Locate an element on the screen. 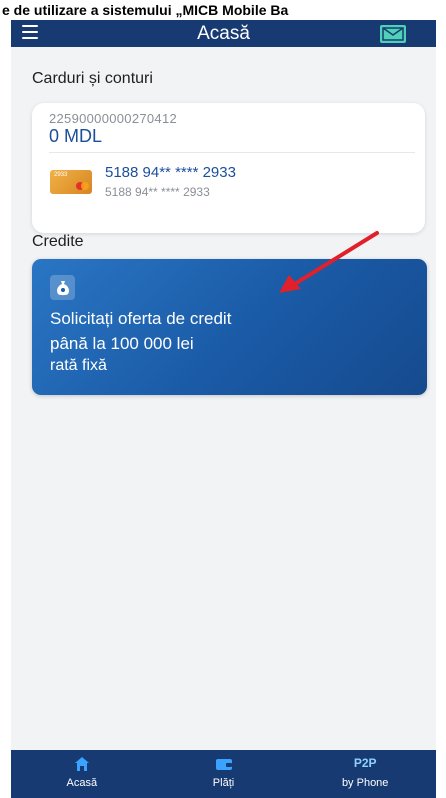  money-bag-icon is located at coordinates (62, 287).